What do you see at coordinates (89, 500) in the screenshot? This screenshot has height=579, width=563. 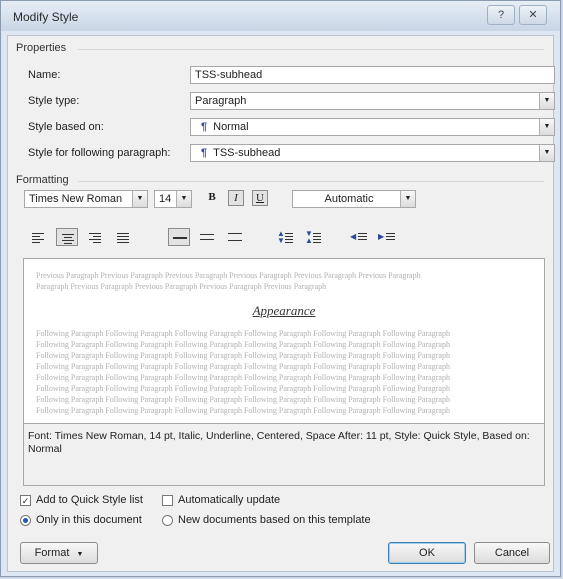 I see `add-quick-style-label: Add to Quick Style list` at bounding box center [89, 500].